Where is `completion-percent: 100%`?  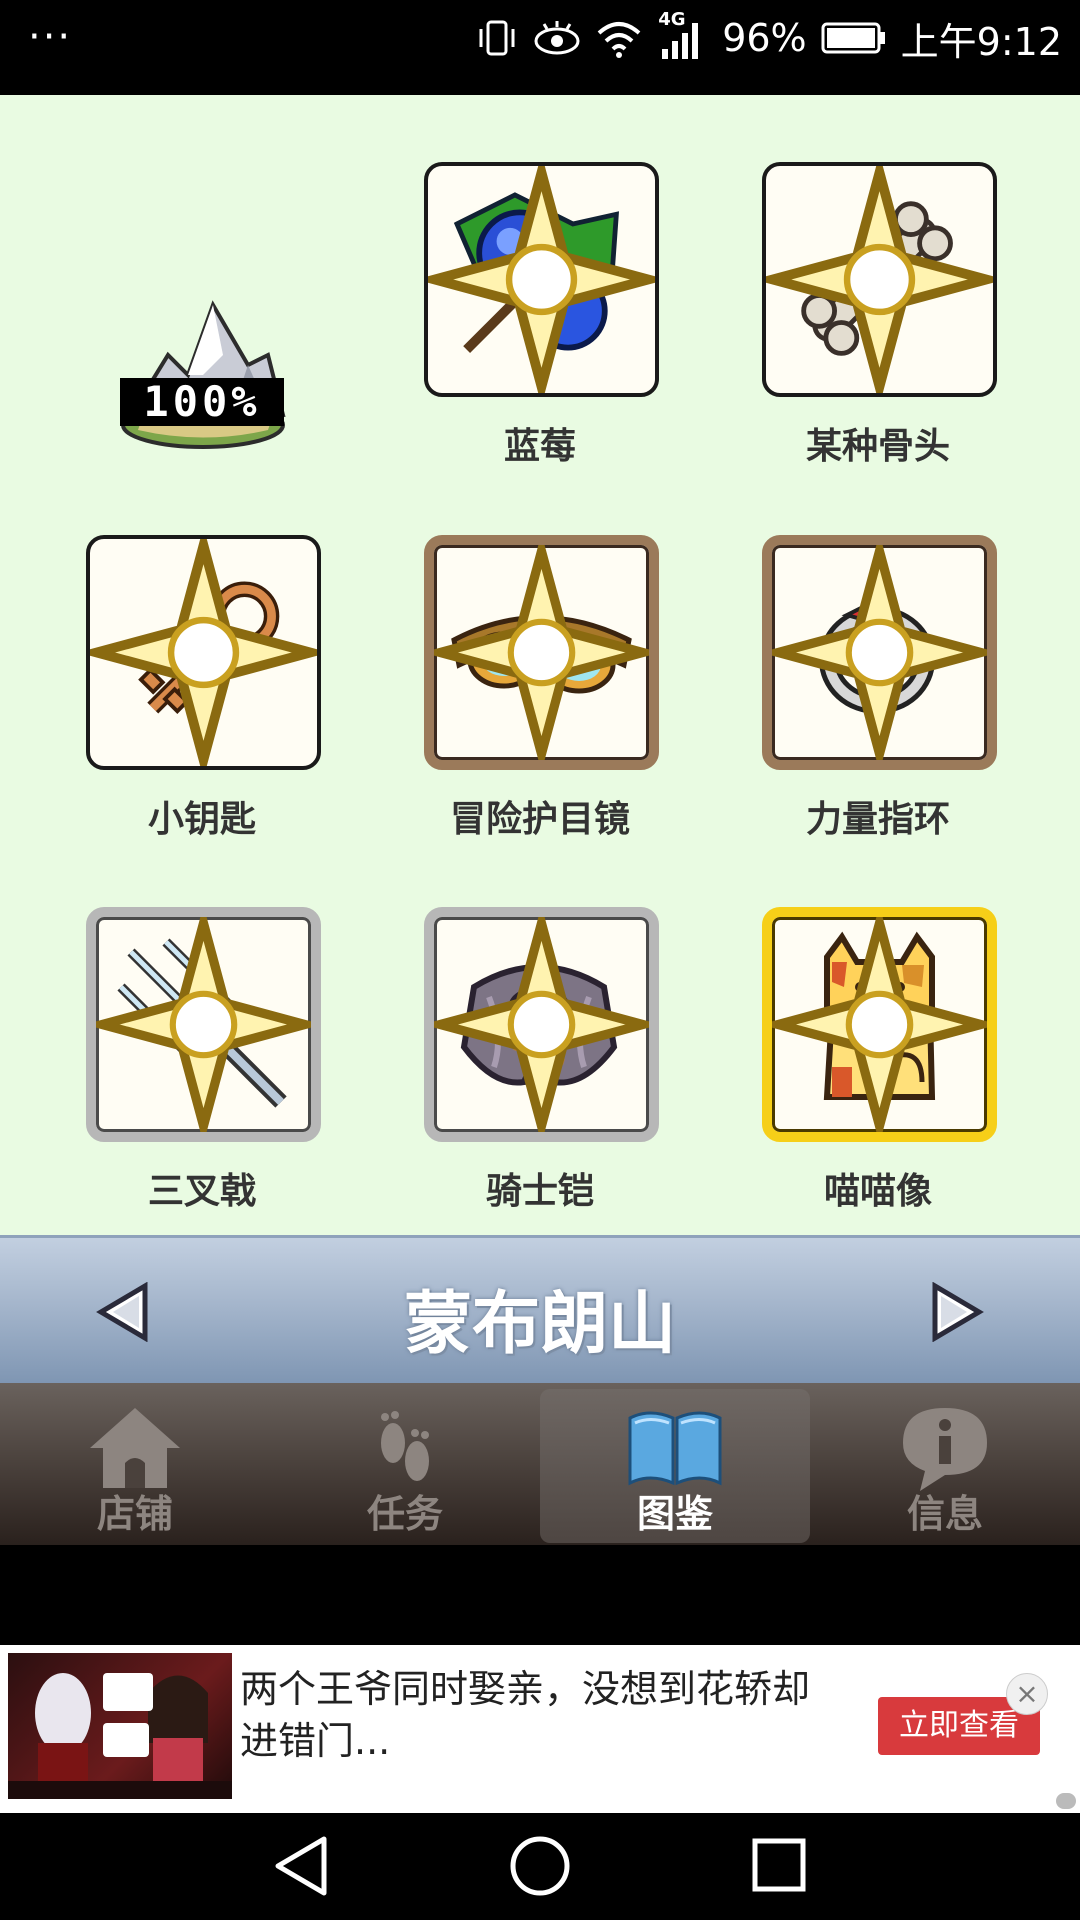
completion-percent: 100% is located at coordinates (202, 402).